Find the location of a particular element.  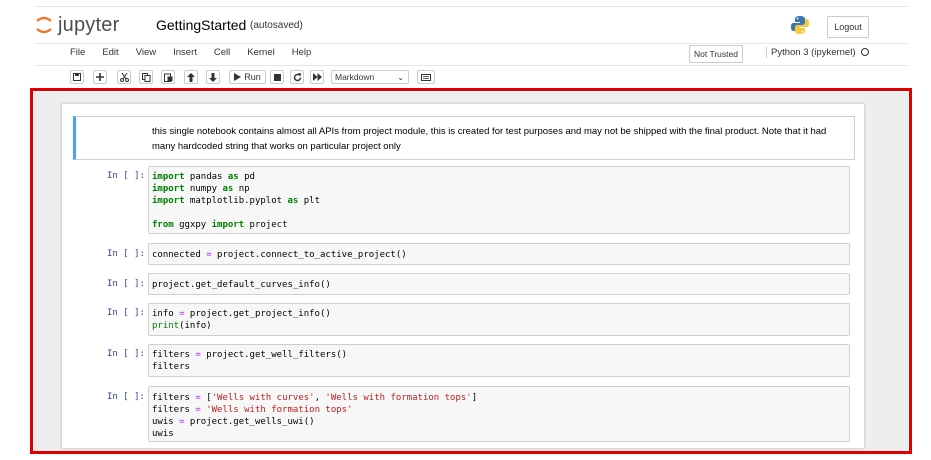

notebook-title: GettingStarted is located at coordinates (201, 25).